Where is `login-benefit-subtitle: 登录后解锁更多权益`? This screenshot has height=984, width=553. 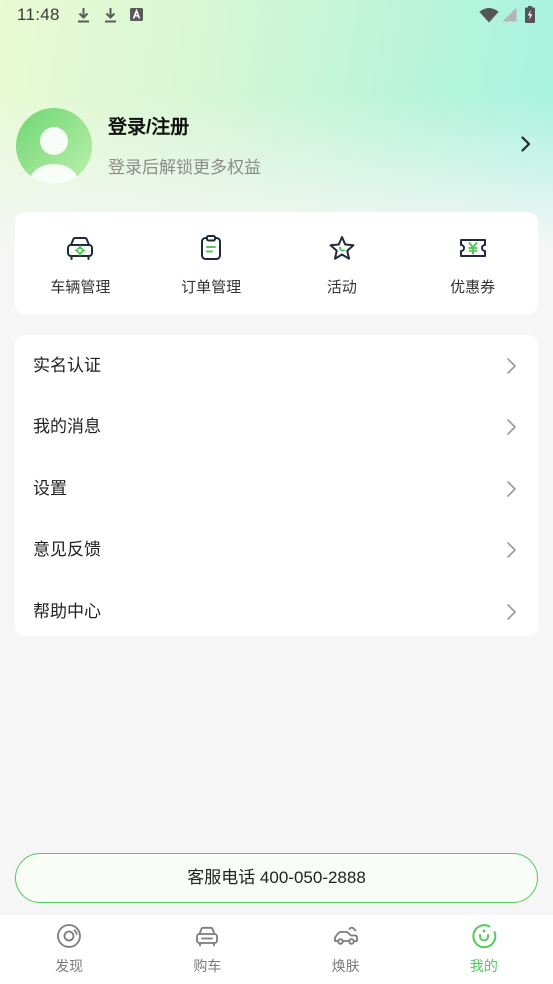
login-benefit-subtitle: 登录后解锁更多权益 is located at coordinates (184, 167).